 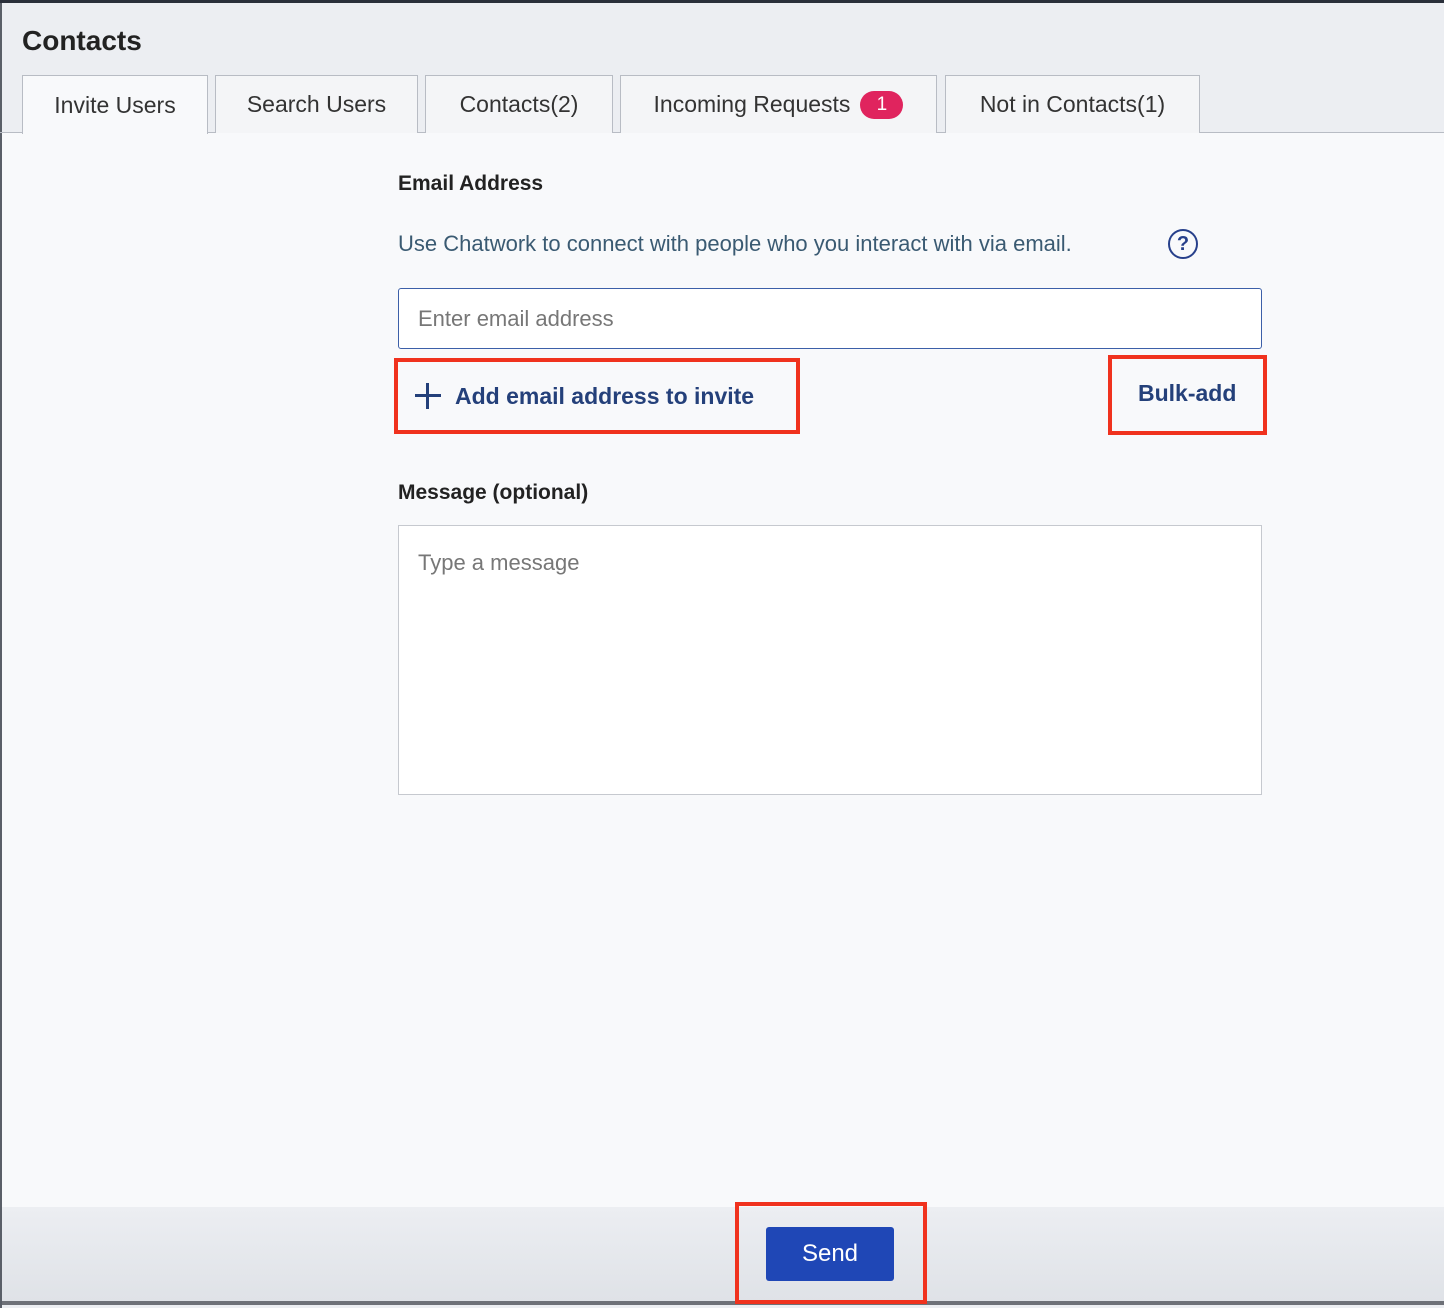 I want to click on tab-contacts: Contacts(2), so click(x=519, y=104).